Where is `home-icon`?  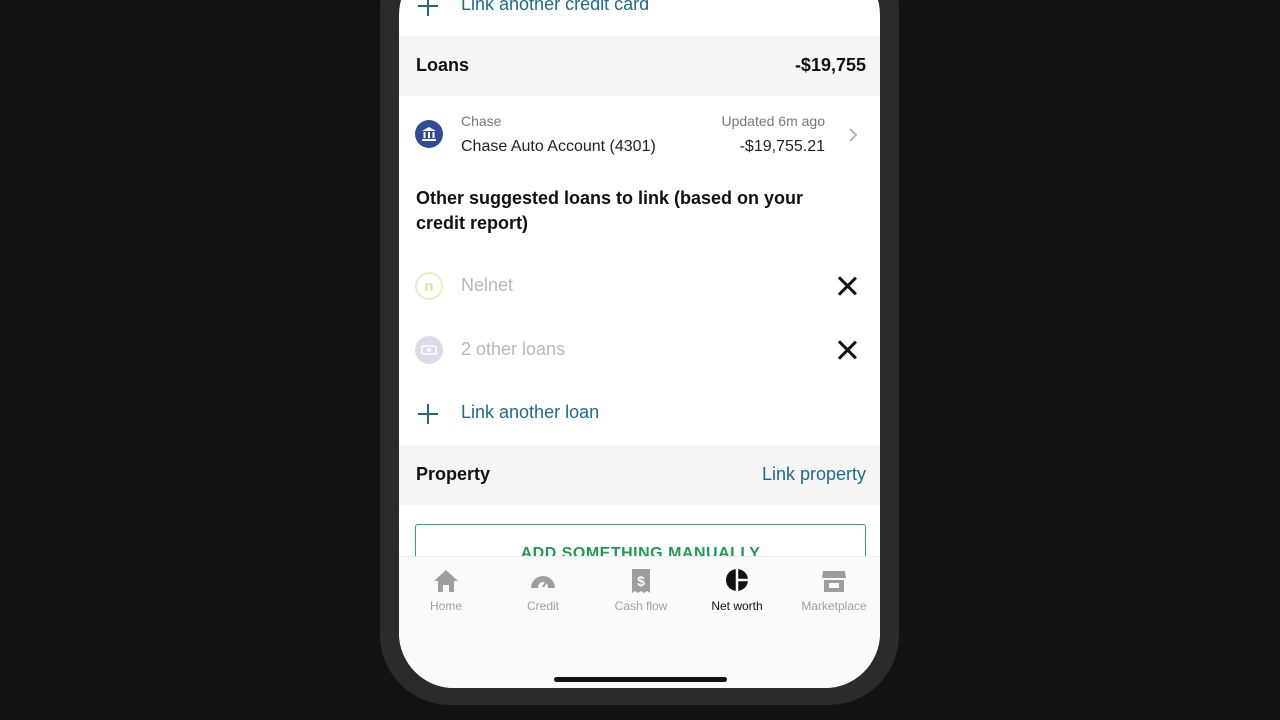 home-icon is located at coordinates (446, 581).